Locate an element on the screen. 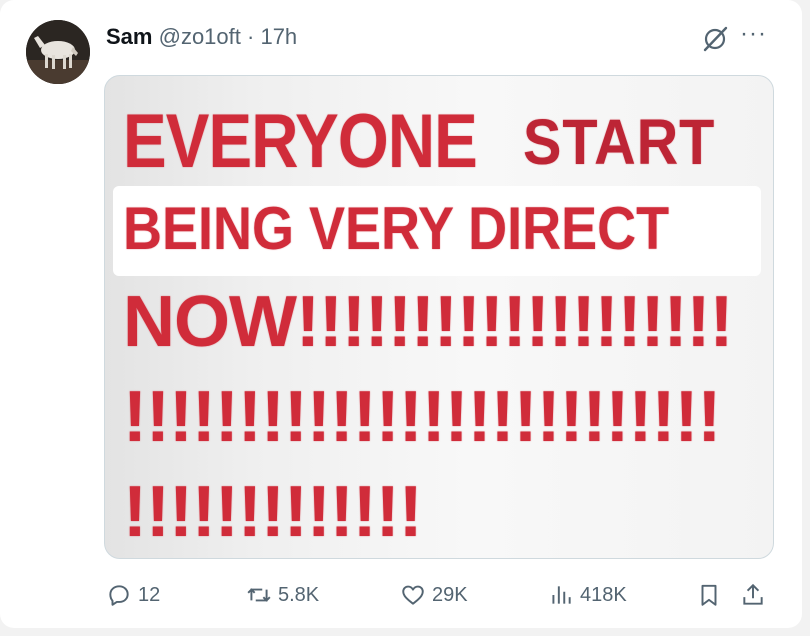 This screenshot has height=636, width=810. meme-text-now: NOW!!!!!!!!!!!!!!!!!!! is located at coordinates (428, 322).